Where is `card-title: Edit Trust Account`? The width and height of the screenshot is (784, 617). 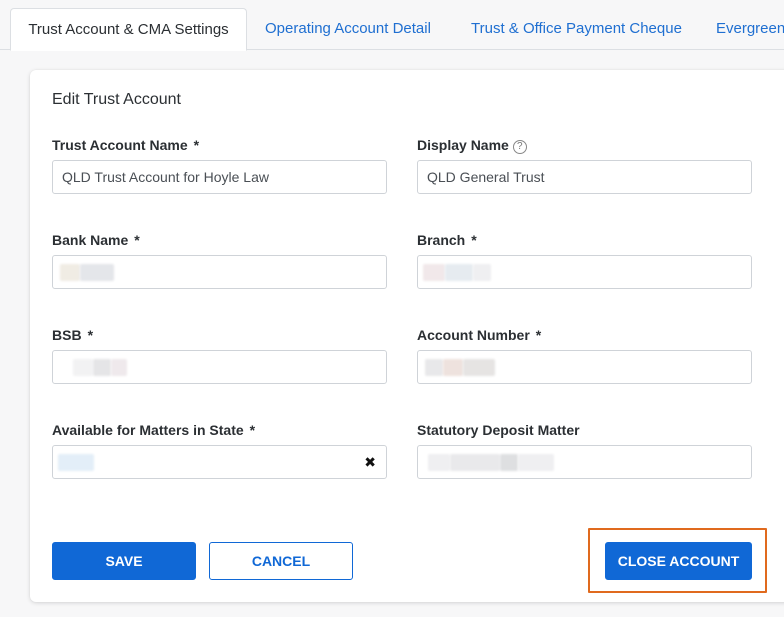 card-title: Edit Trust Account is located at coordinates (116, 99).